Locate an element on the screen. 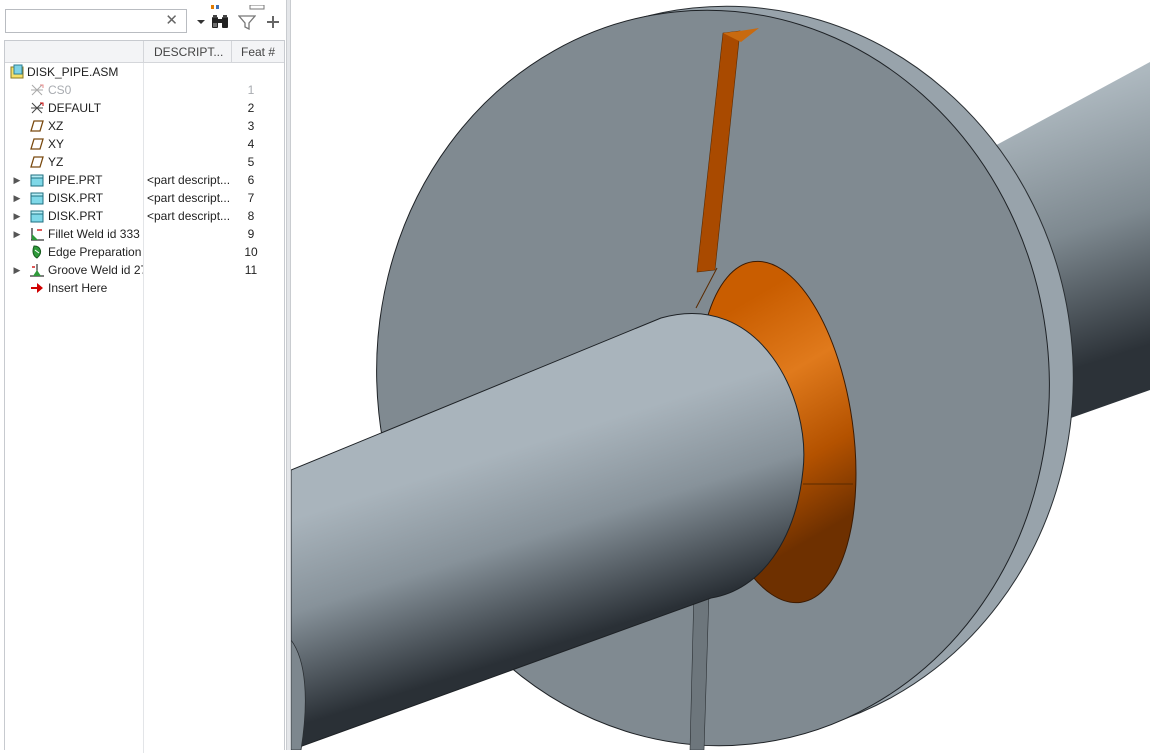 This screenshot has height=753, width=1150. add-column-button is located at coordinates (273, 22).